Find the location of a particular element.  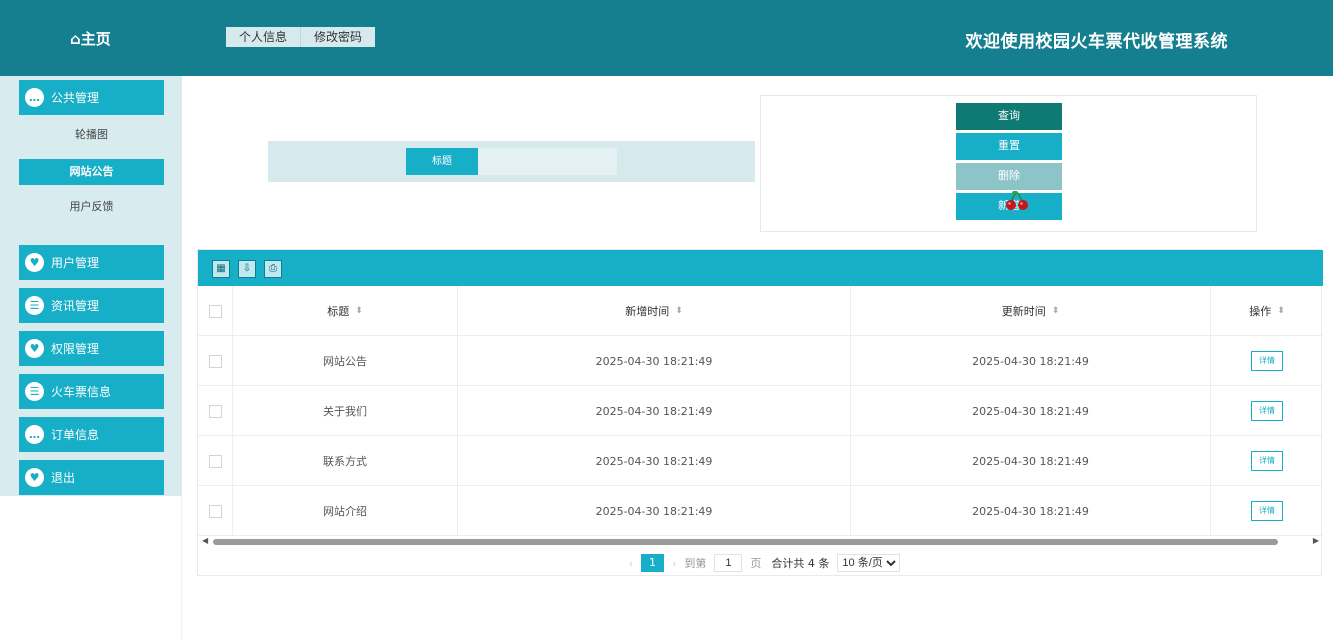

header-checkbox-cell is located at coordinates (215, 311).